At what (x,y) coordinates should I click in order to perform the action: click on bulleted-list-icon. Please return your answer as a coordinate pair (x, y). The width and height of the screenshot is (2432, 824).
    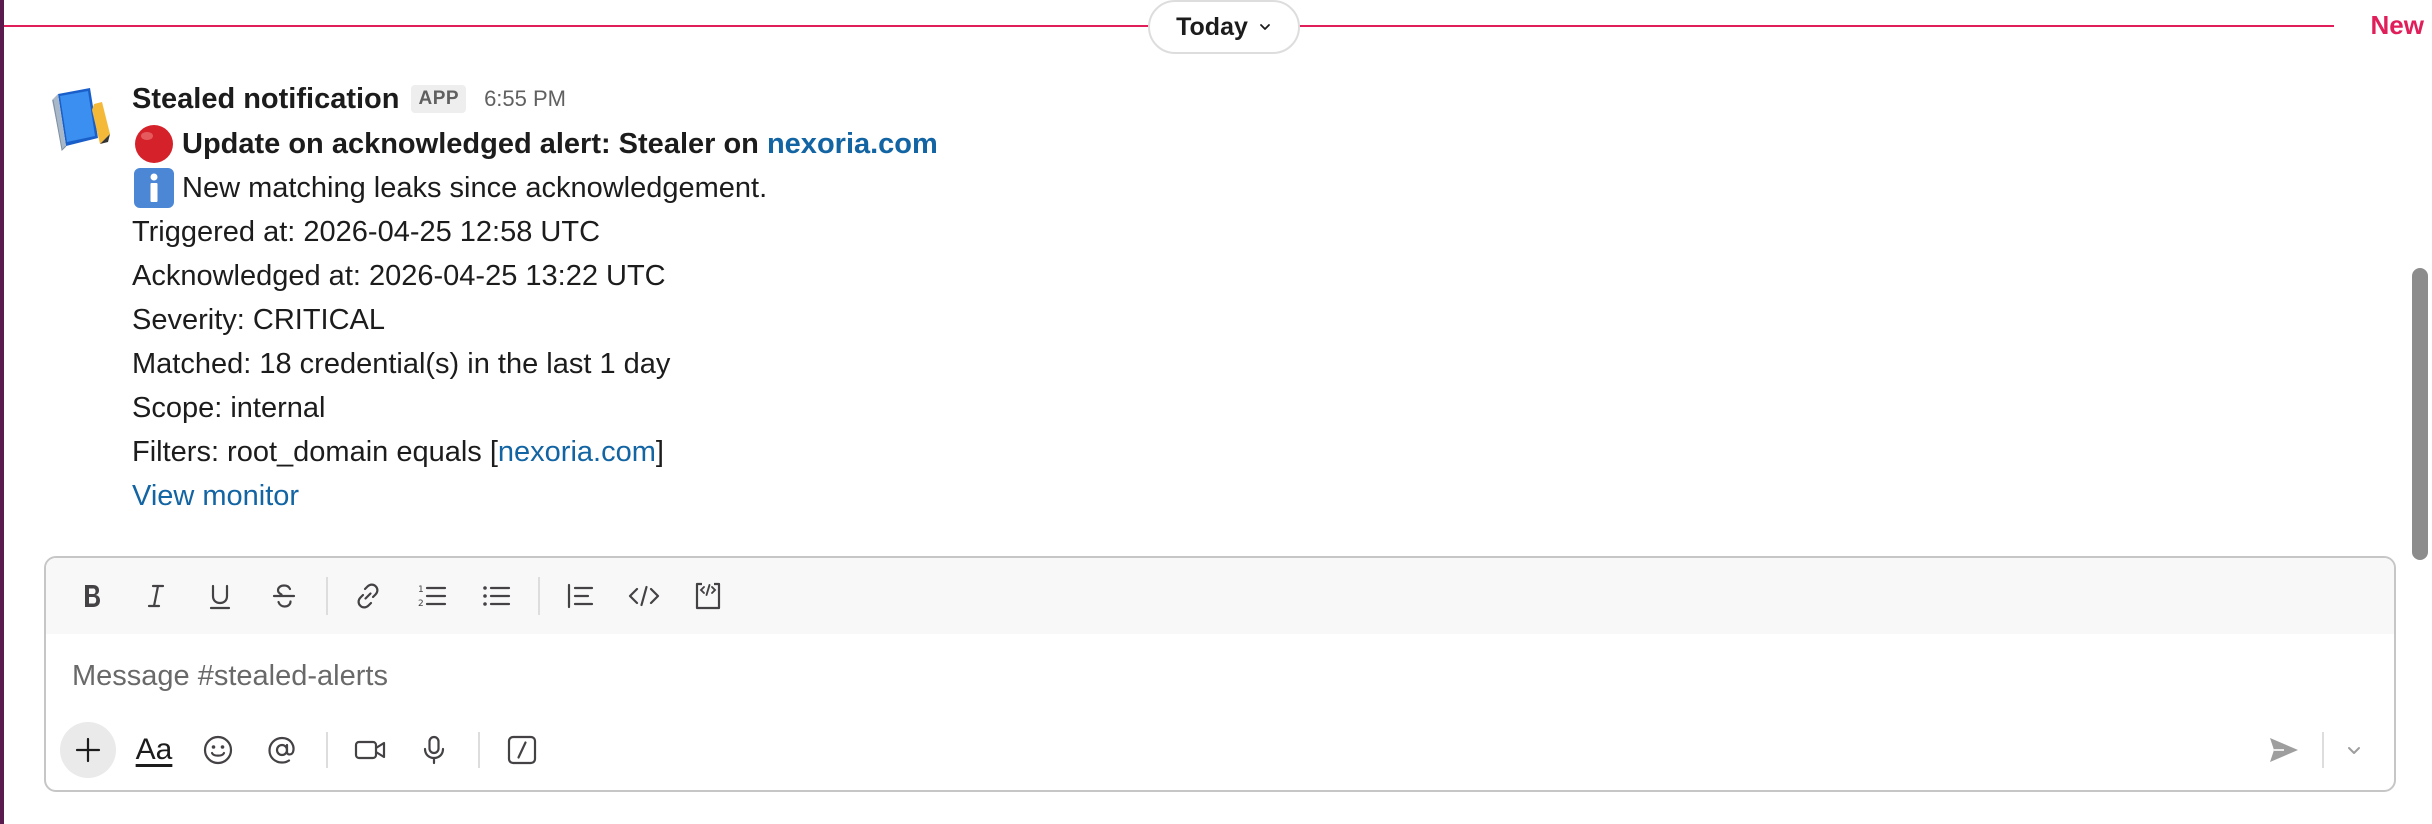
    Looking at the image, I should click on (497, 596).